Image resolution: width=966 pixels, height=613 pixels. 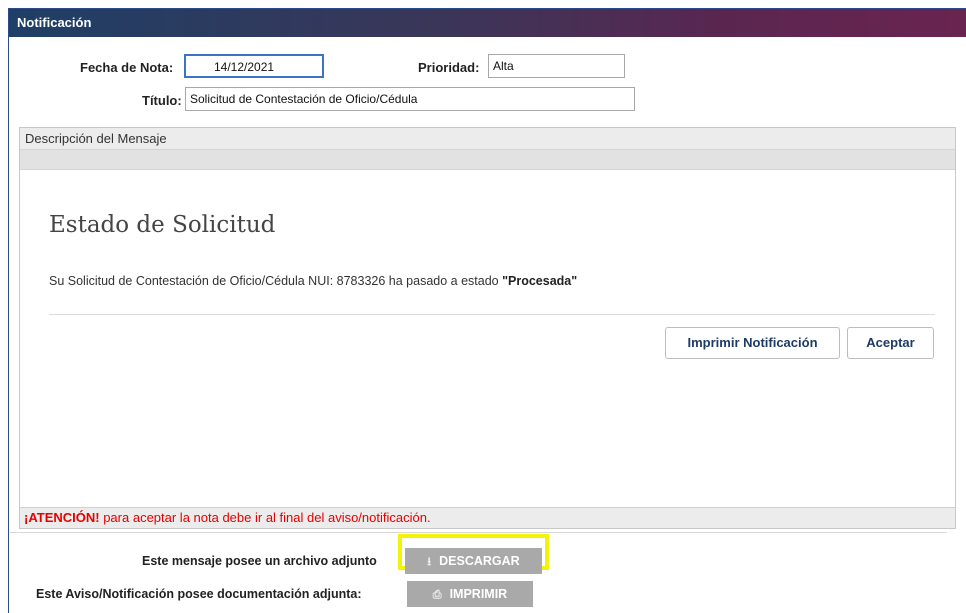 What do you see at coordinates (162, 225) in the screenshot?
I see `message-title: Estado de Solicitud` at bounding box center [162, 225].